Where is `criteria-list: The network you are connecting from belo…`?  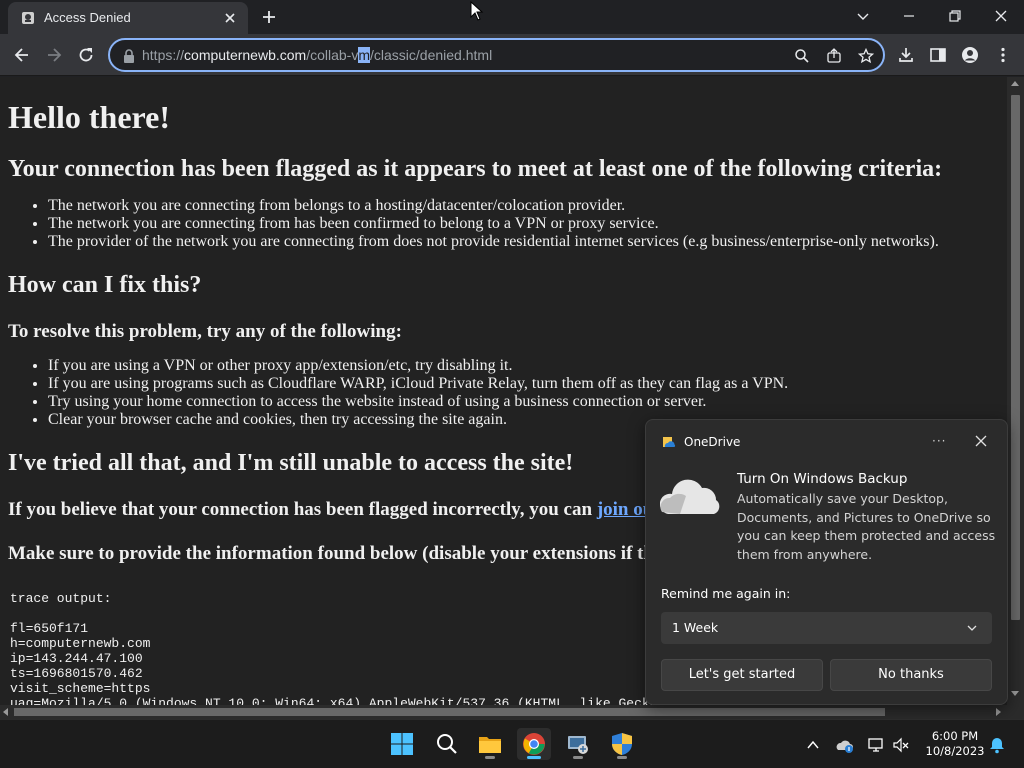
criteria-list: The network you are connecting from belo… is located at coordinates (507, 224).